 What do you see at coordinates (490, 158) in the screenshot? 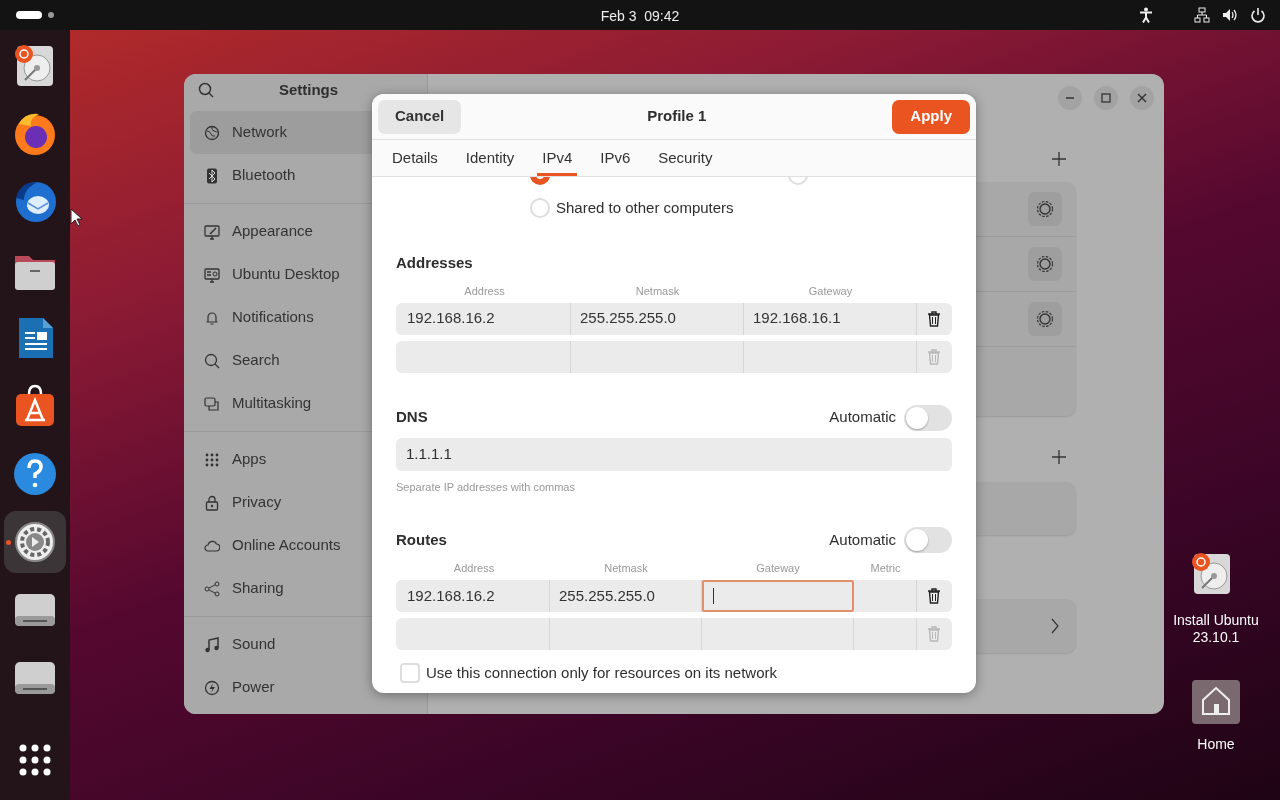
I see `tab: Identity` at bounding box center [490, 158].